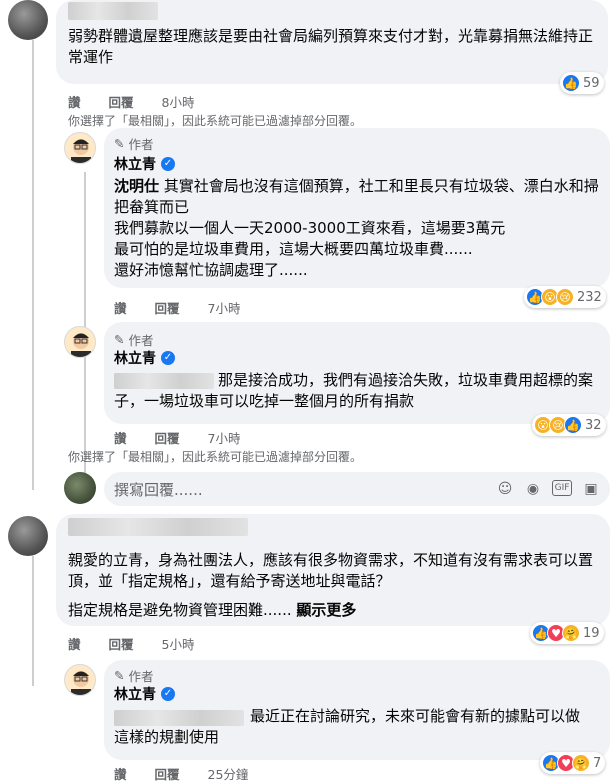  What do you see at coordinates (331, 46) in the screenshot?
I see `comment-text: 弱勢群體遺屋整理應該是要由社會局編列預算來支付才對，光靠募捐無法維持正常運作` at bounding box center [331, 46].